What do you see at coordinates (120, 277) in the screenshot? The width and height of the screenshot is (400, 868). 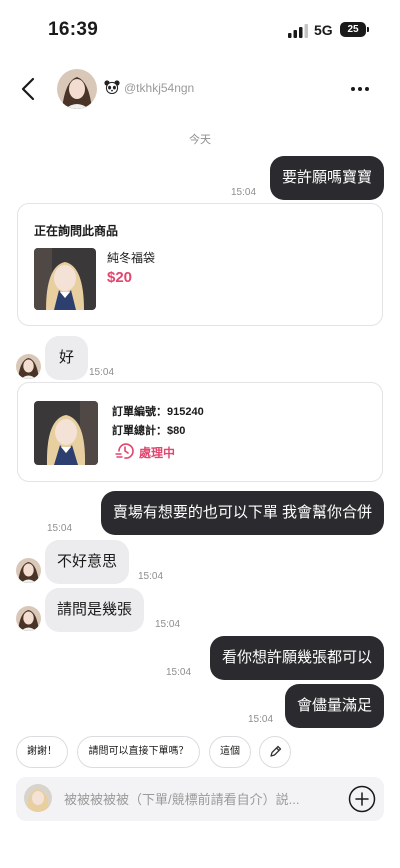 I see `product-price: $20` at bounding box center [120, 277].